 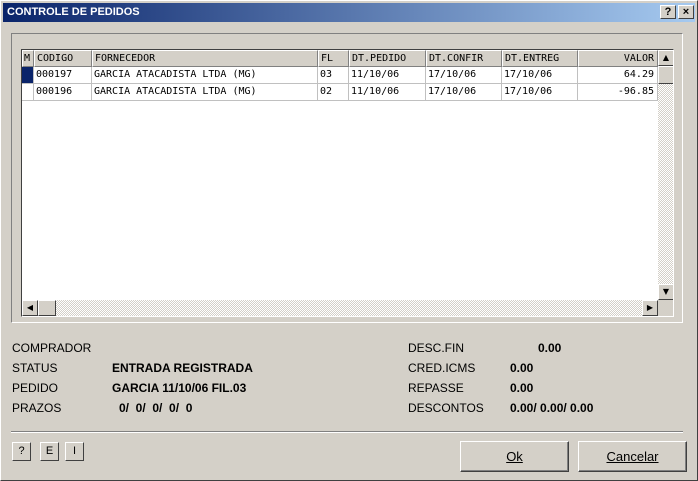 I want to click on status-value: ENTRADA REGISTRADA, so click(x=182, y=368).